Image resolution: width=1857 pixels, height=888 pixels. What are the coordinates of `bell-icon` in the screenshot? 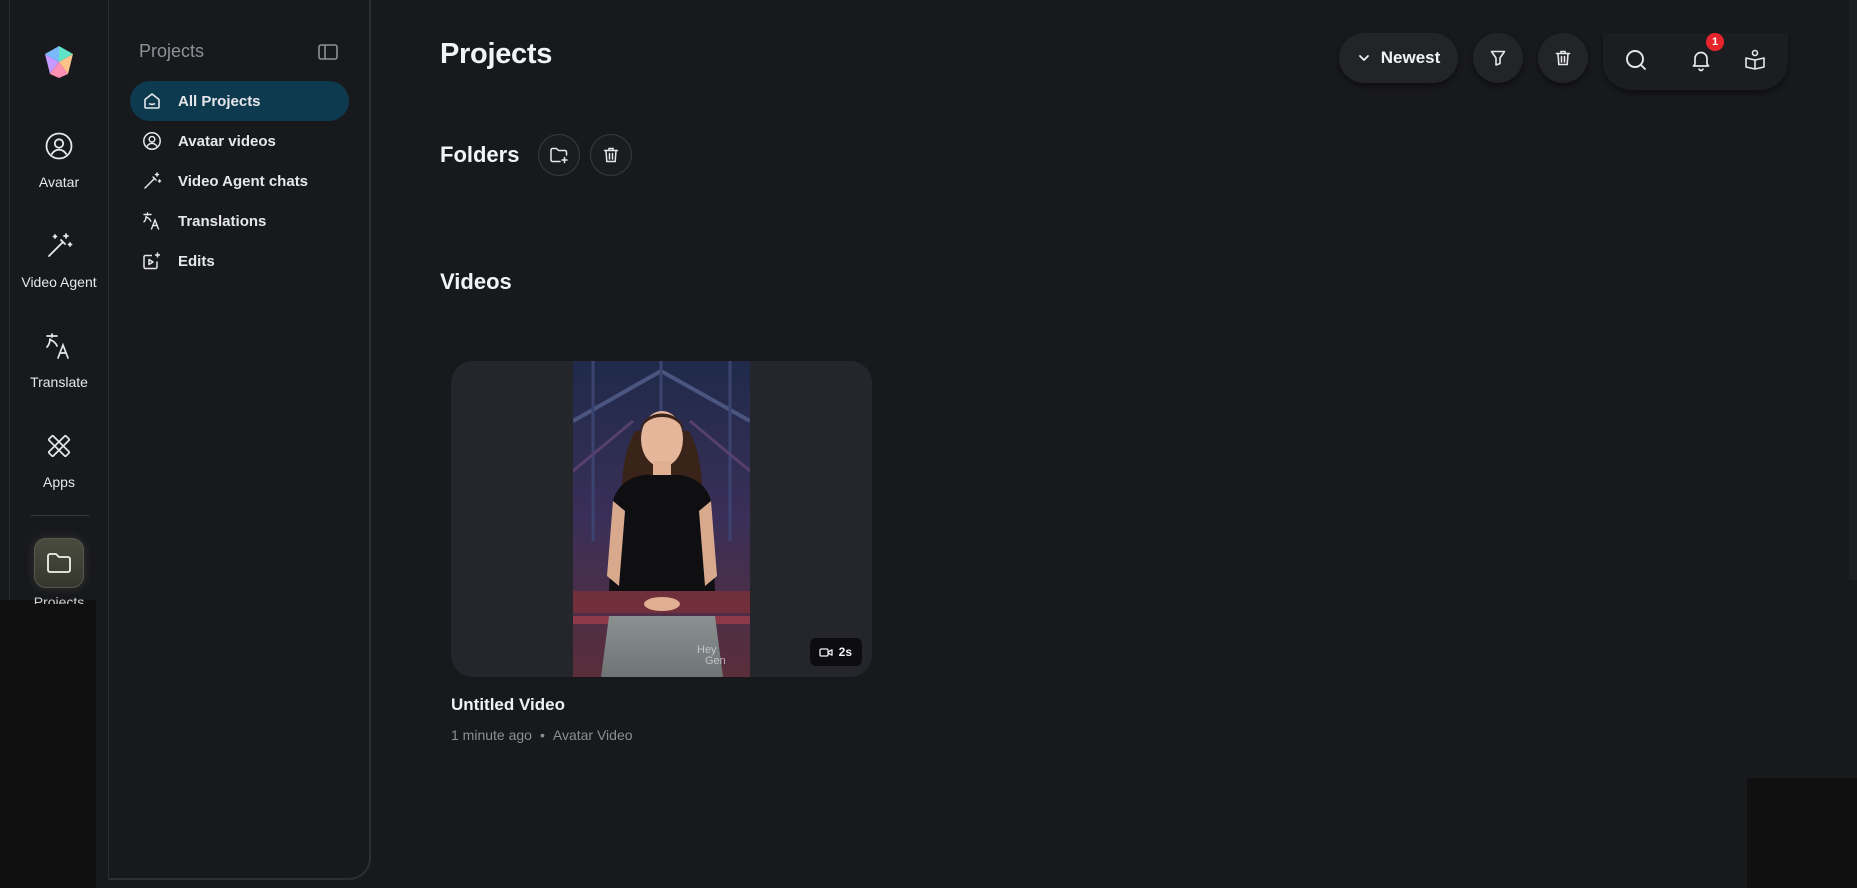 It's located at (1701, 61).